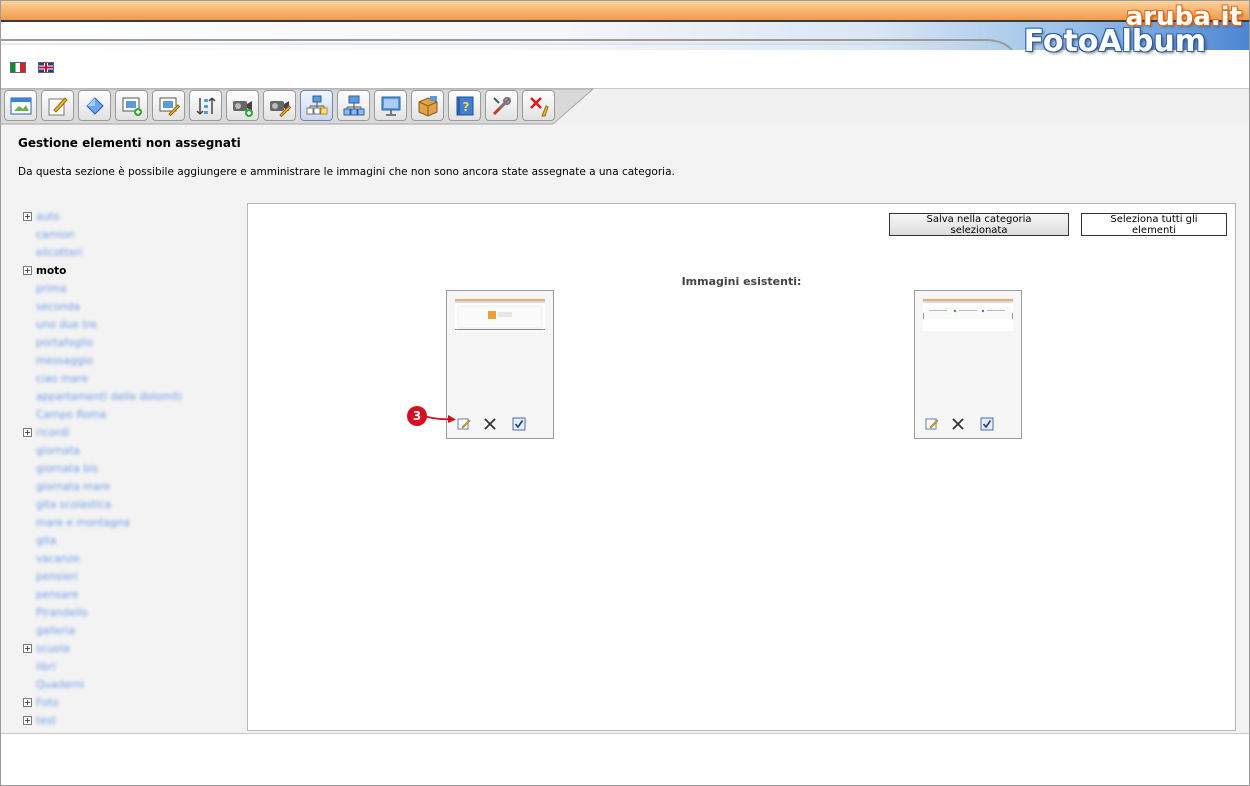 This screenshot has height=786, width=1250. Describe the element at coordinates (133, 595) in the screenshot. I see `tree-item: pensare` at that location.